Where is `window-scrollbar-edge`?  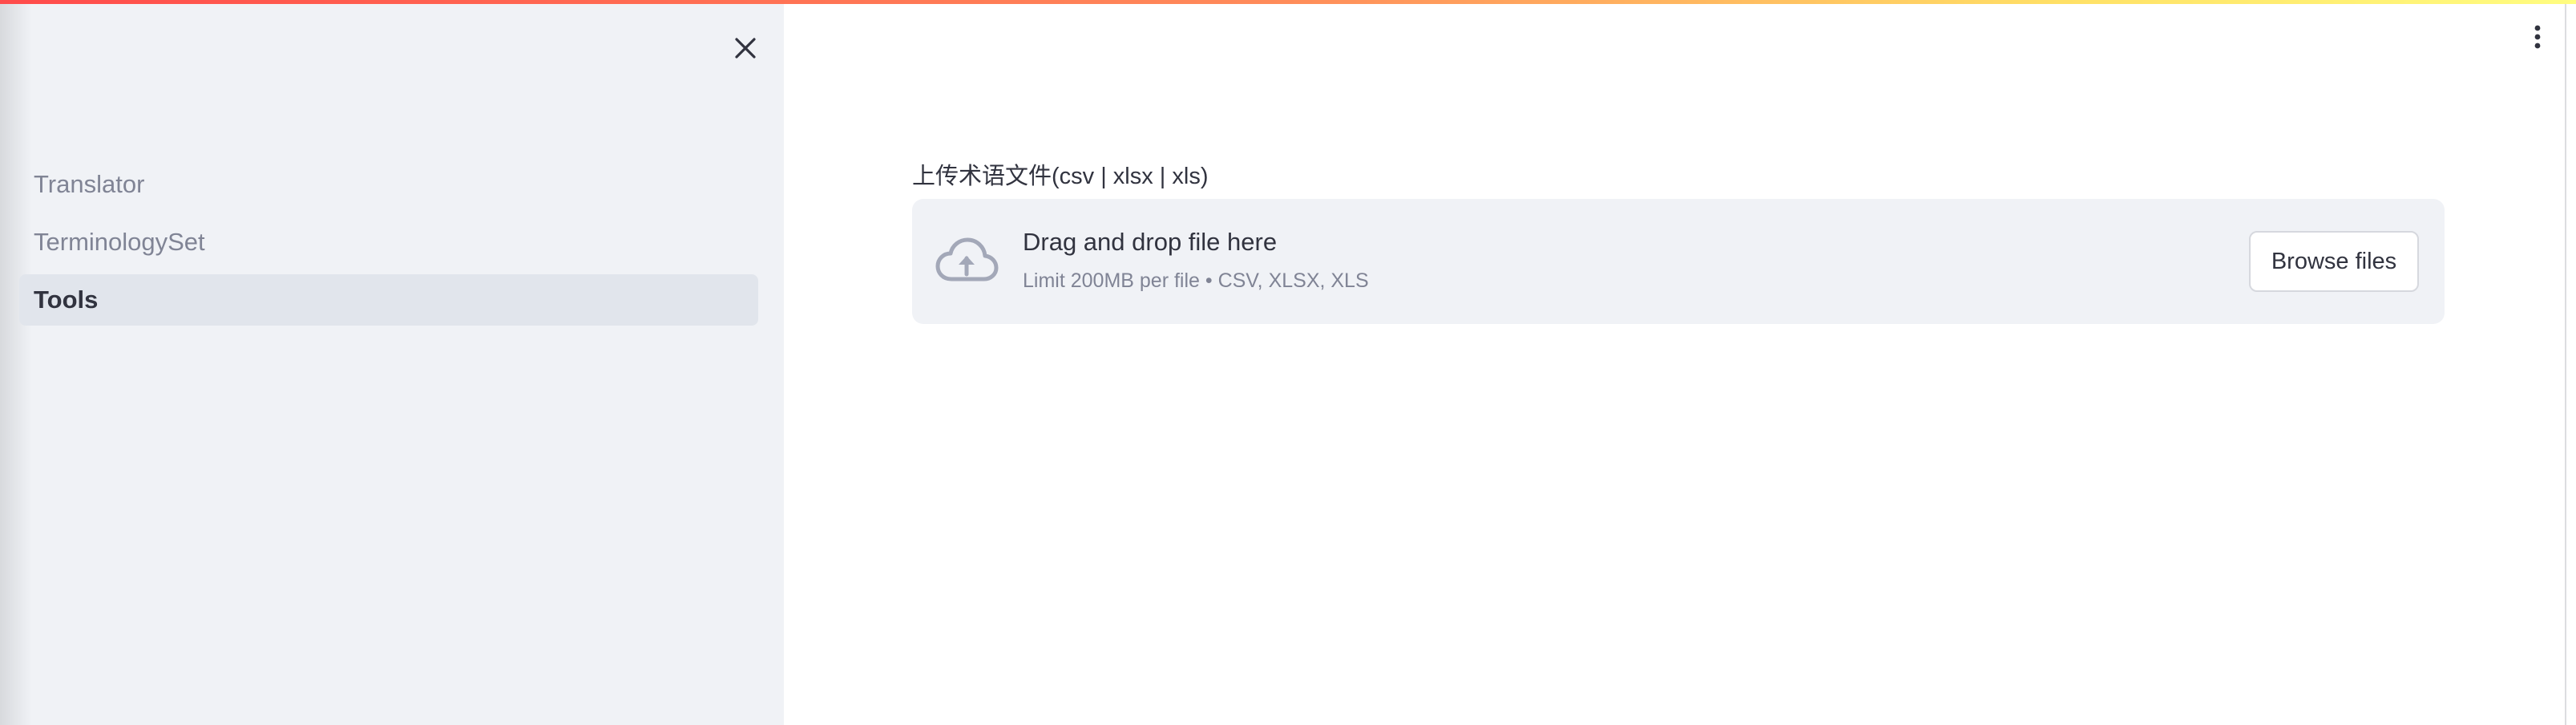 window-scrollbar-edge is located at coordinates (2570, 362).